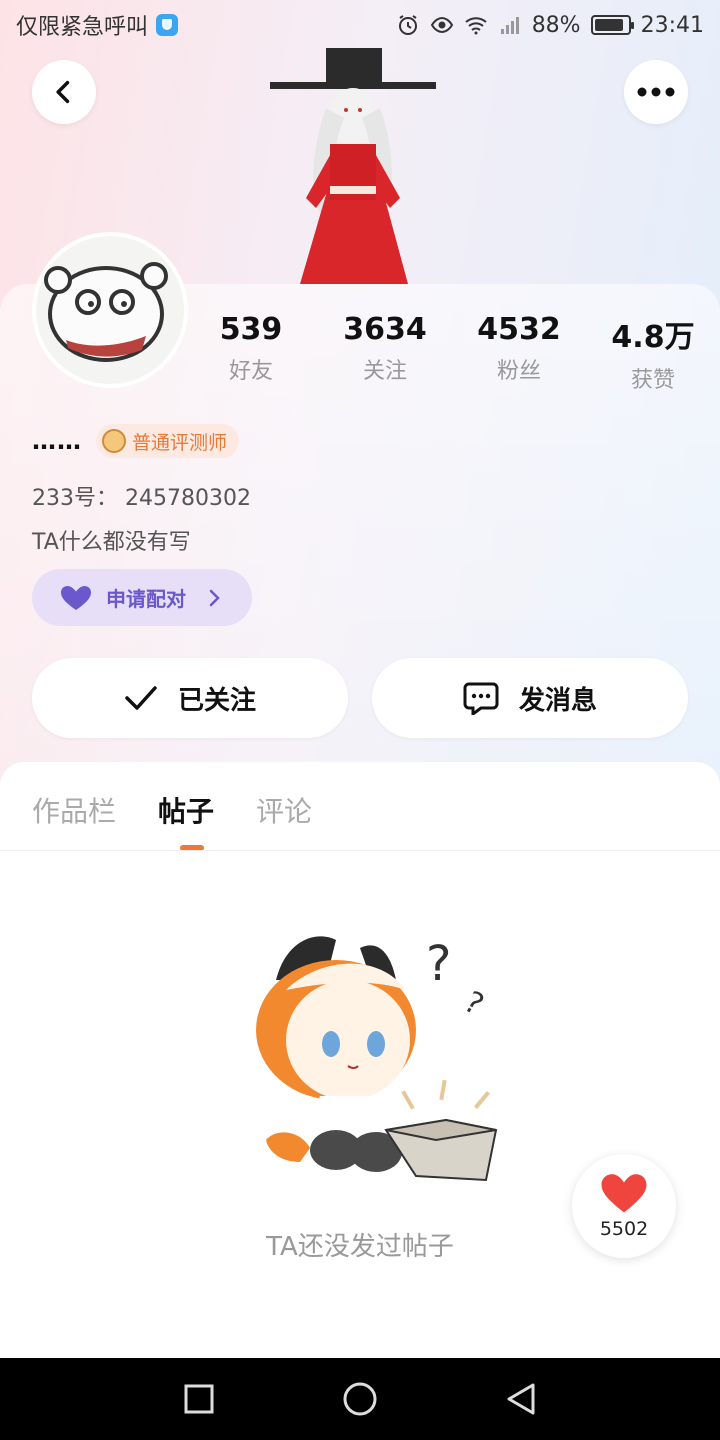 The image size is (720, 1440). Describe the element at coordinates (214, 597) in the screenshot. I see `chevron-right-icon` at that location.